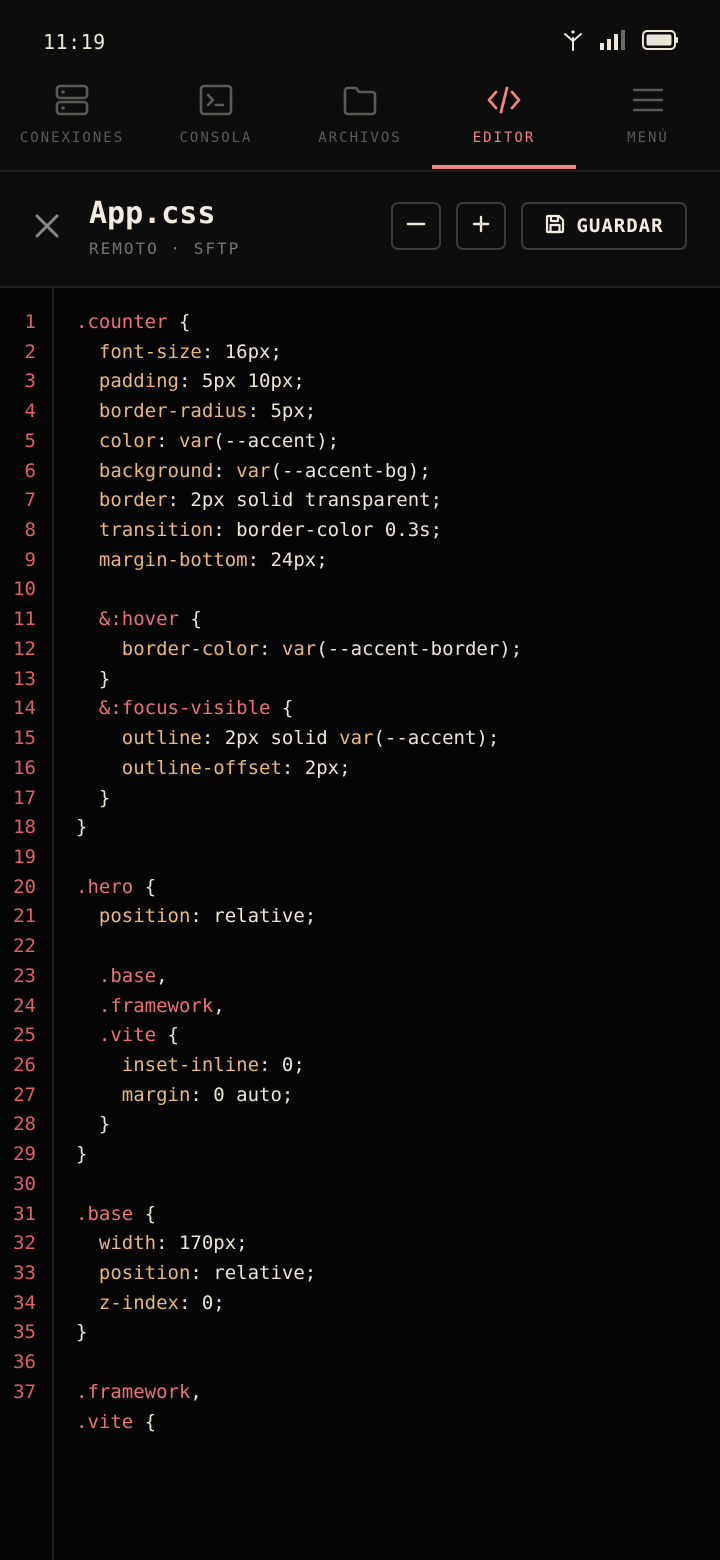  I want to click on zoom-in-button, so click(481, 226).